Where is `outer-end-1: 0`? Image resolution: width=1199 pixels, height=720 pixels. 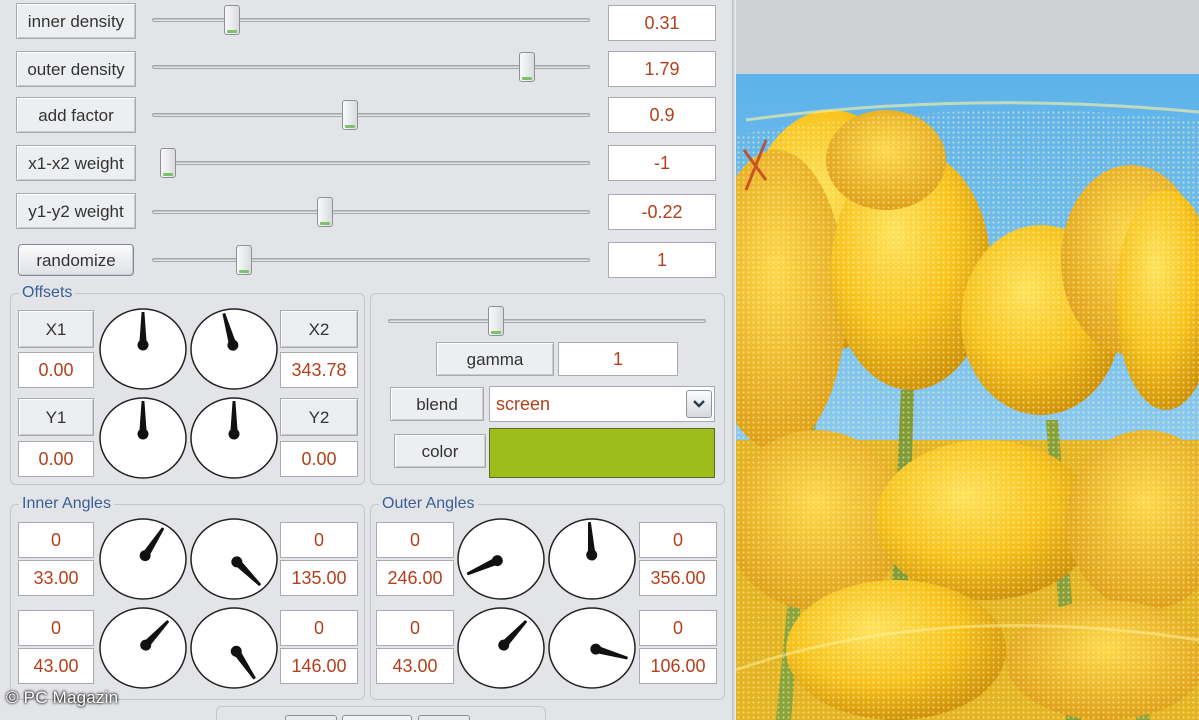 outer-end-1: 0 is located at coordinates (678, 540).